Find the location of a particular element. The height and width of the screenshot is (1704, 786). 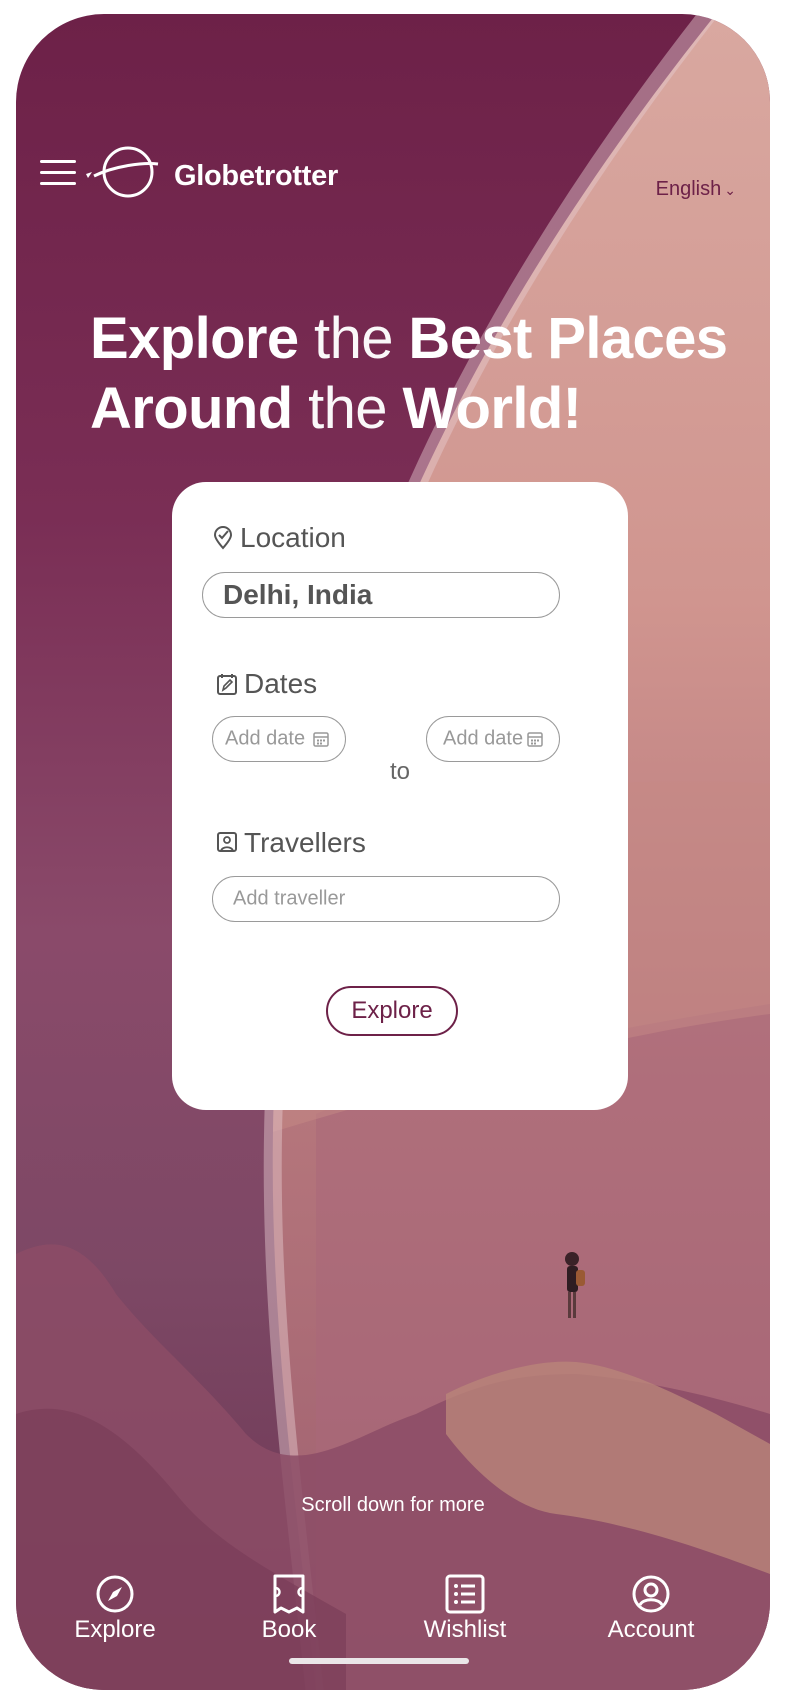

nav-account: Account is located at coordinates (651, 1609).